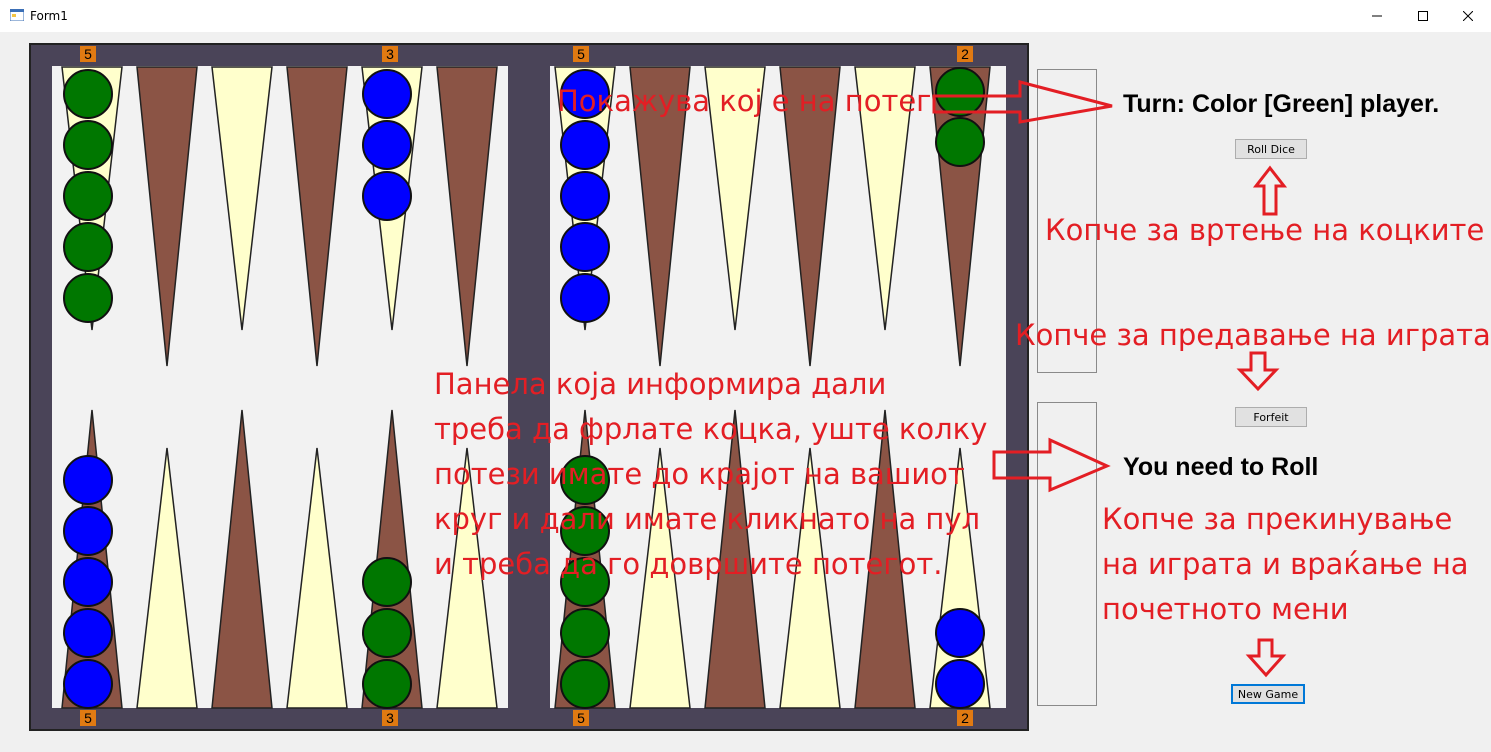  I want to click on annotation-new-game-line: почетното мени, so click(1225, 609).